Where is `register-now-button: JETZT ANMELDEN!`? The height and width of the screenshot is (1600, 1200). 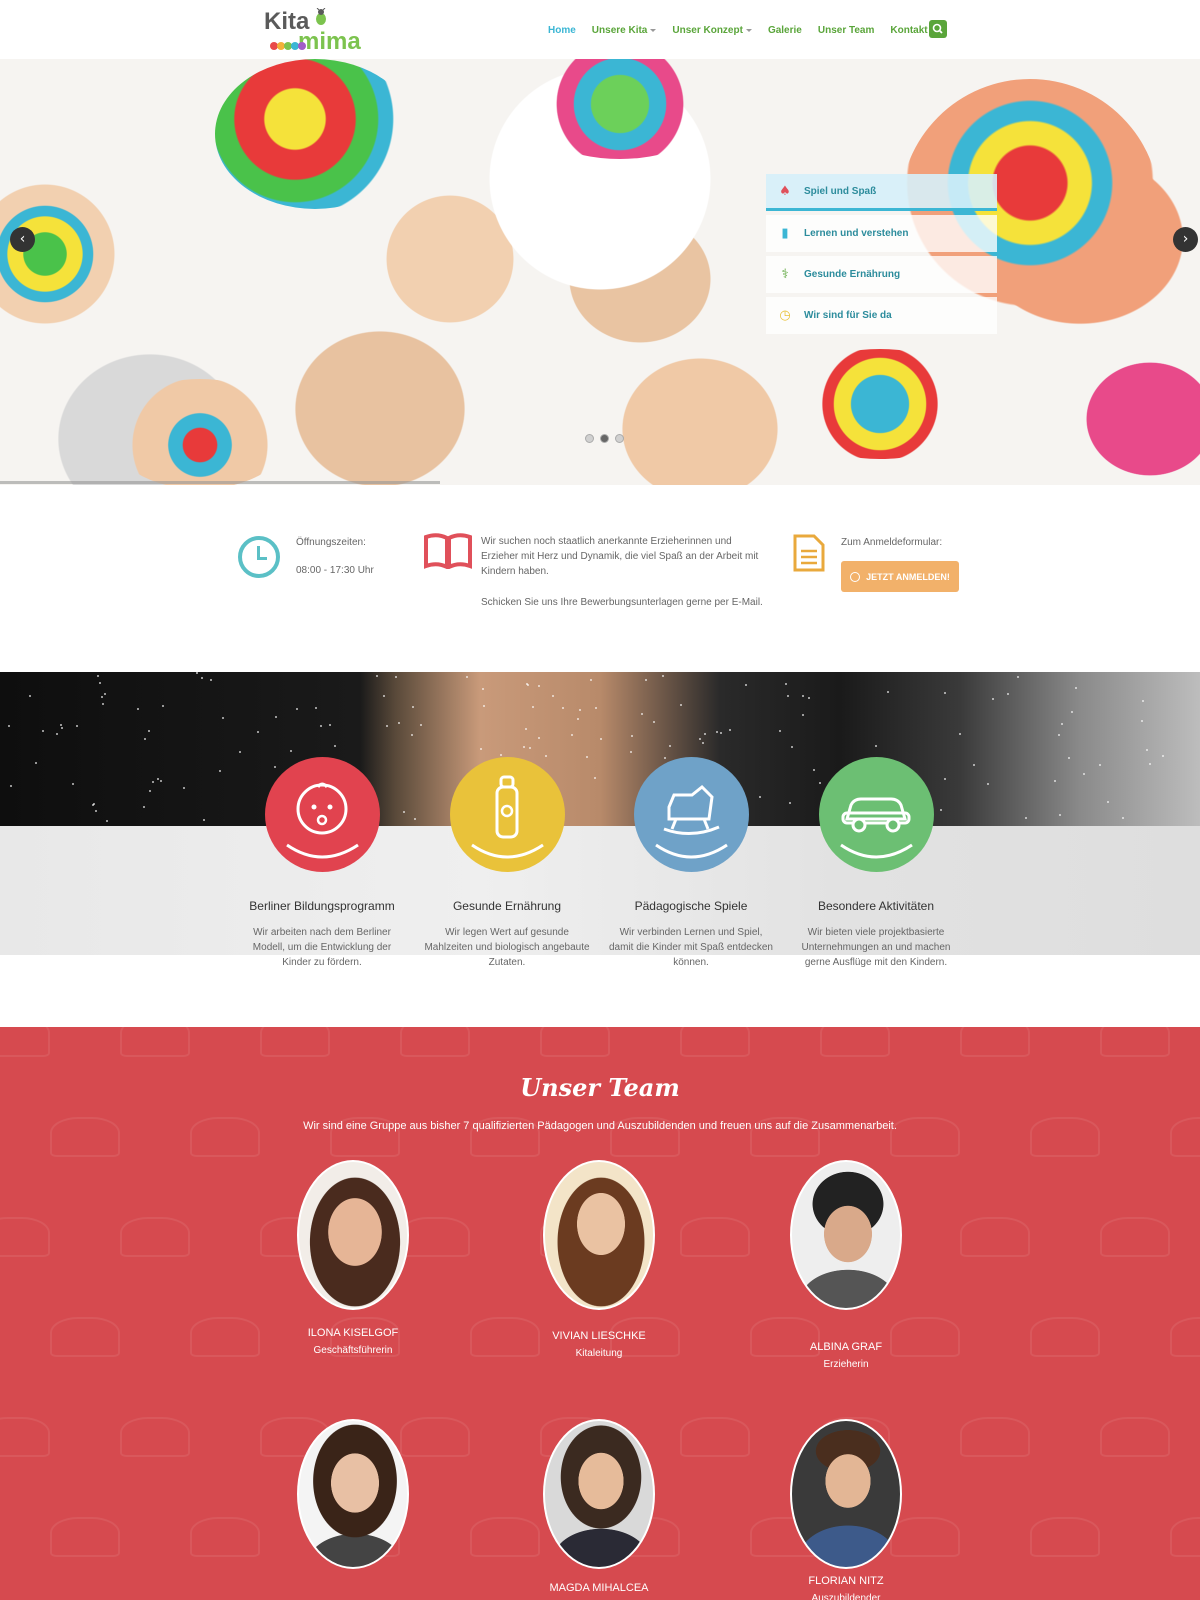
register-now-button: JETZT ANMELDEN! is located at coordinates (900, 576).